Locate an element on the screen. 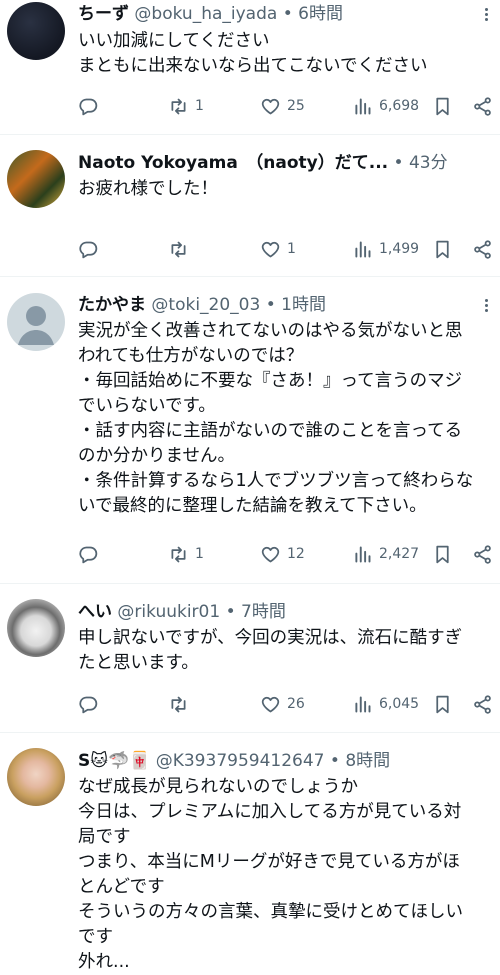  tweet-text-line: ・条件計算するなら1人でブツブツ言って終わらな is located at coordinates (276, 481).